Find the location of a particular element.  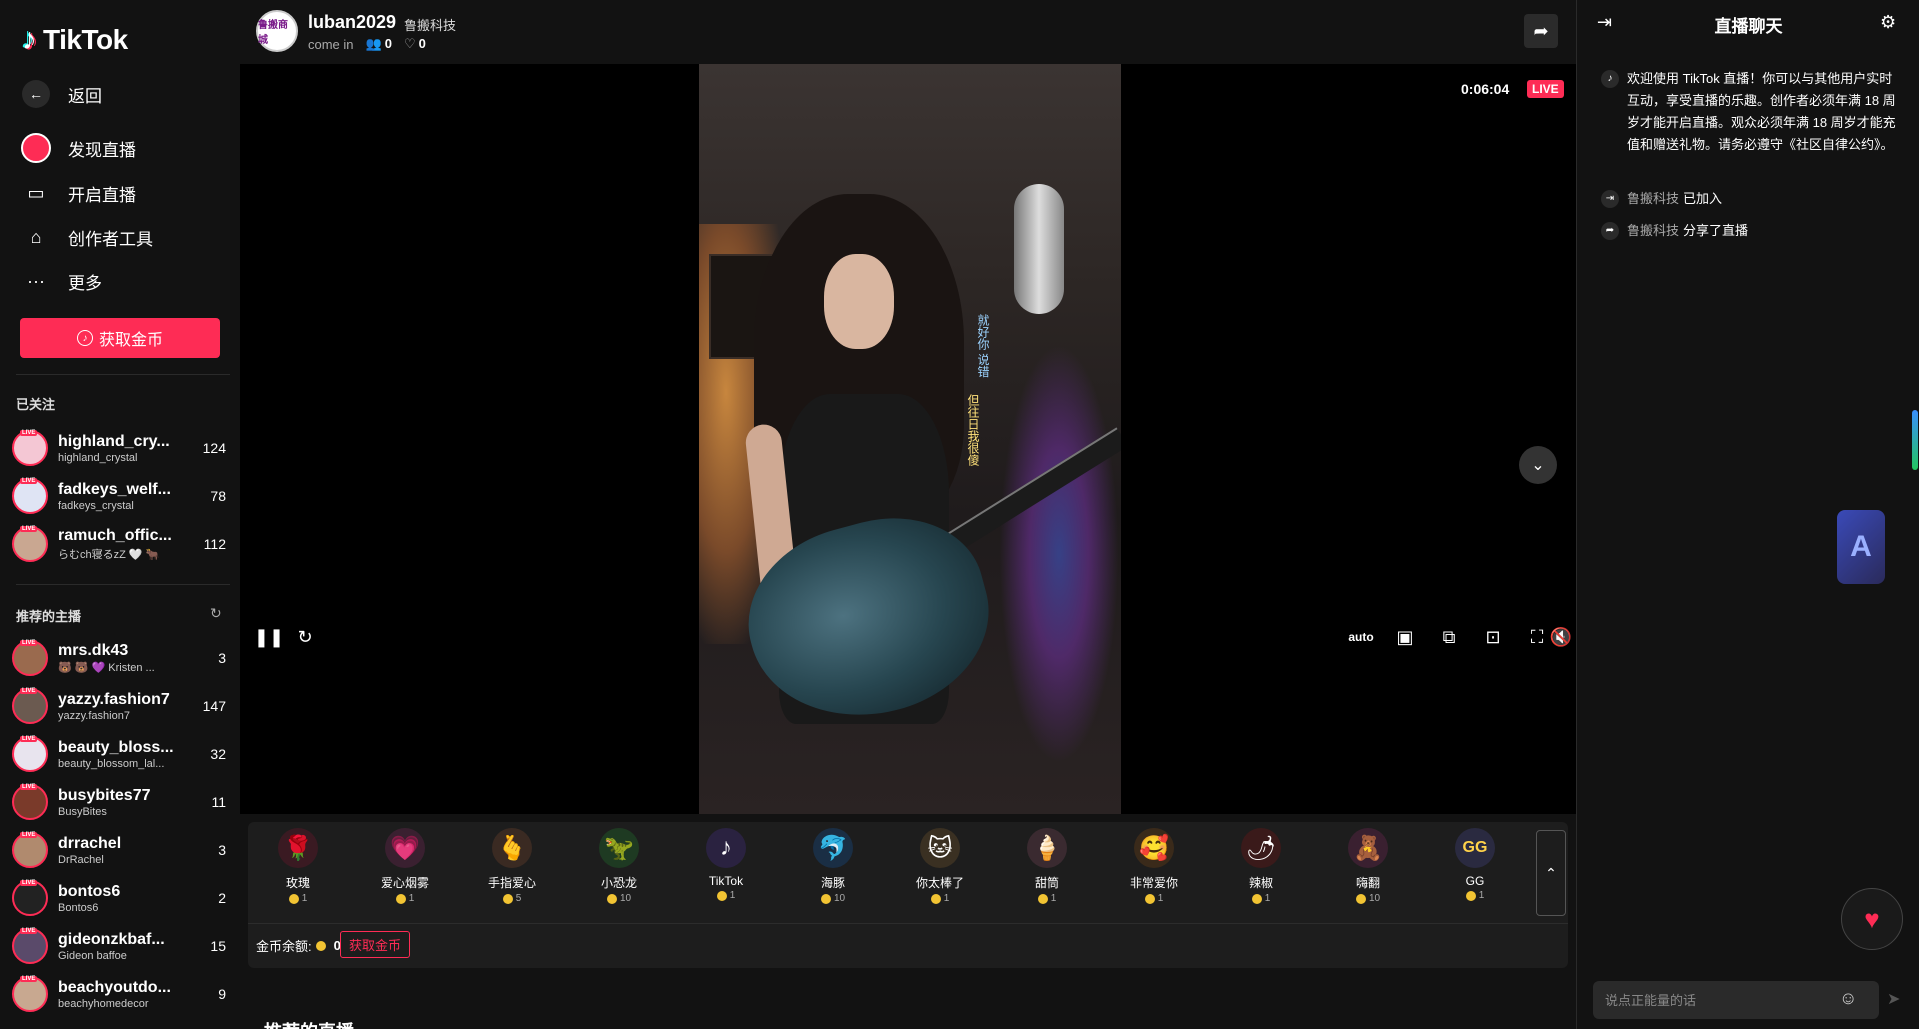

tiktok-note-icon: ♪ is located at coordinates (1610, 79).